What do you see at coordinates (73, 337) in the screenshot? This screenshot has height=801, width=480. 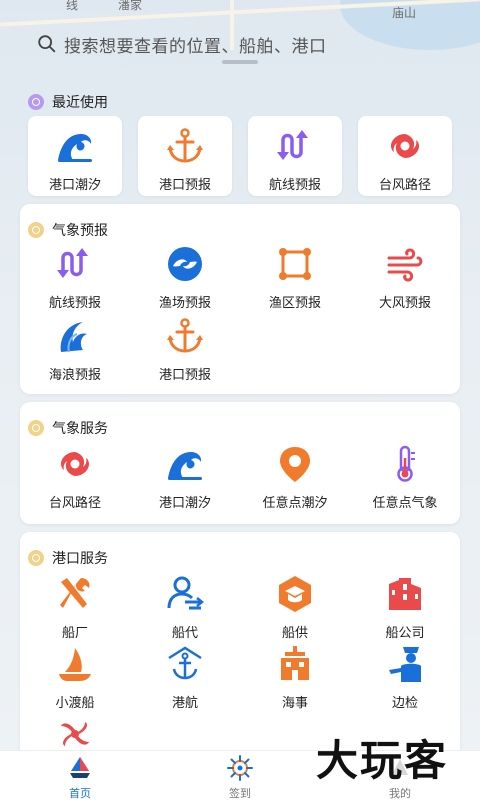 I see `sea-wave-icon` at bounding box center [73, 337].